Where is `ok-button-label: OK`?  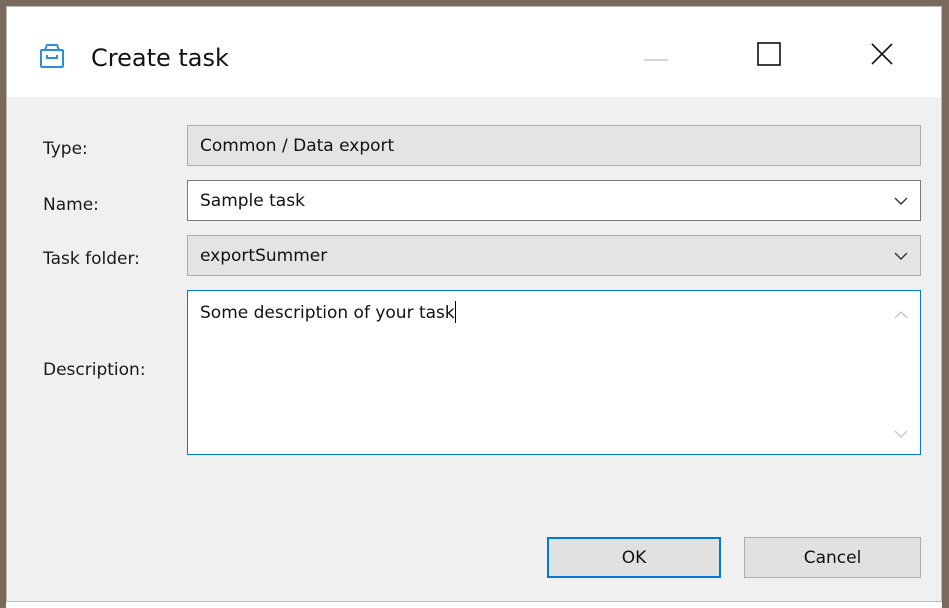
ok-button-label: OK is located at coordinates (634, 557).